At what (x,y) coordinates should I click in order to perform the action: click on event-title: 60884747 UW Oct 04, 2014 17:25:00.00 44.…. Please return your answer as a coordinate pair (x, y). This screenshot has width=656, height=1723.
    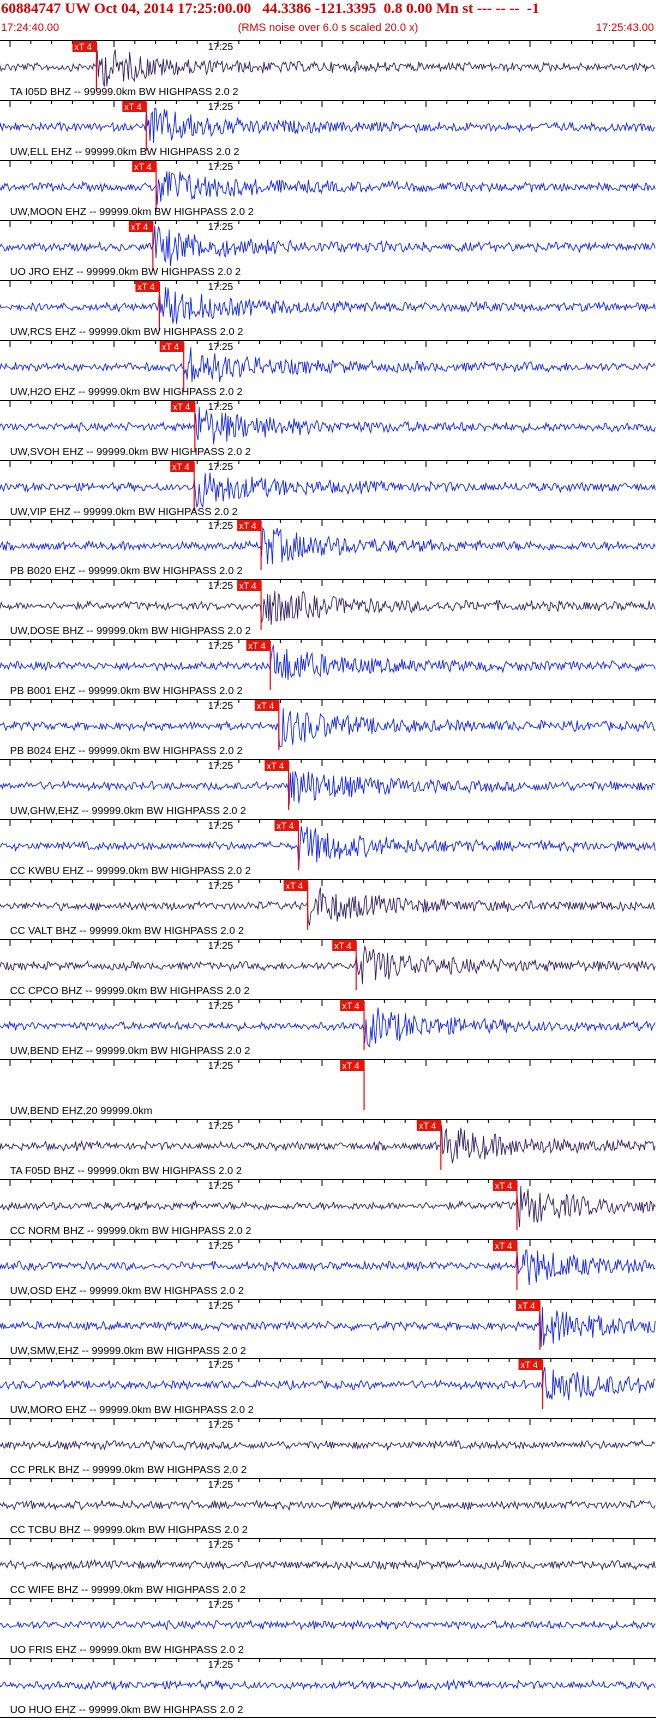
    Looking at the image, I should click on (270, 9).